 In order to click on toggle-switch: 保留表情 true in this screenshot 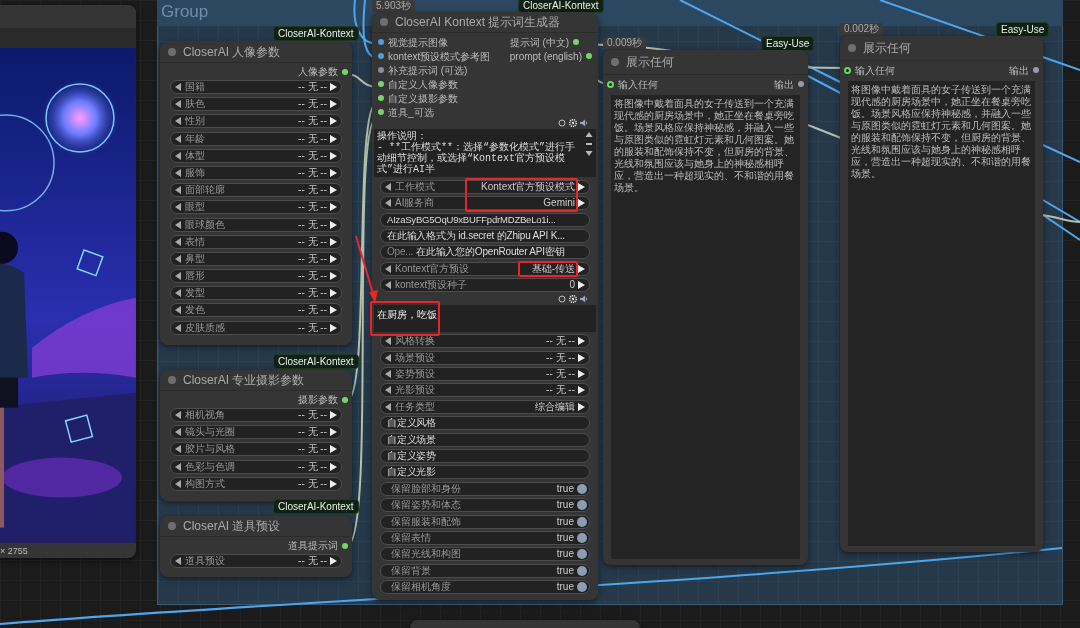, I will do `click(485, 538)`.